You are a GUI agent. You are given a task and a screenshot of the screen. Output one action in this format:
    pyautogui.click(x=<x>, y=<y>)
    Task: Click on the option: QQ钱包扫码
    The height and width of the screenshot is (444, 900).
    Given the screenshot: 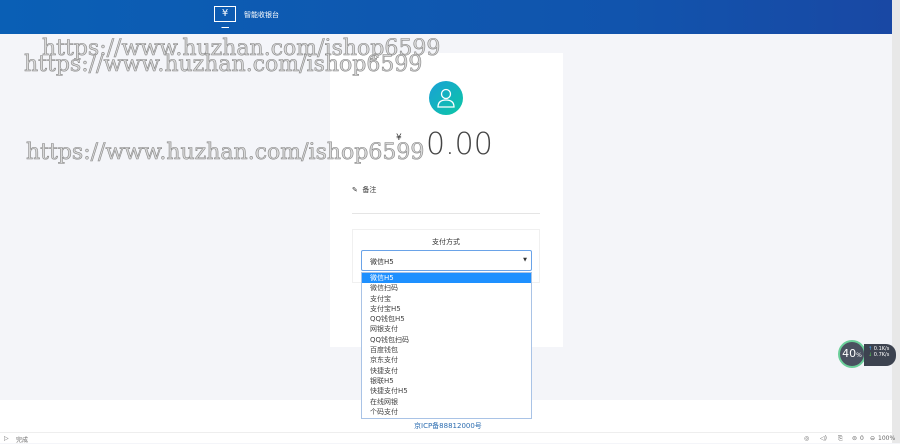 What is the action you would take?
    pyautogui.click(x=446, y=340)
    